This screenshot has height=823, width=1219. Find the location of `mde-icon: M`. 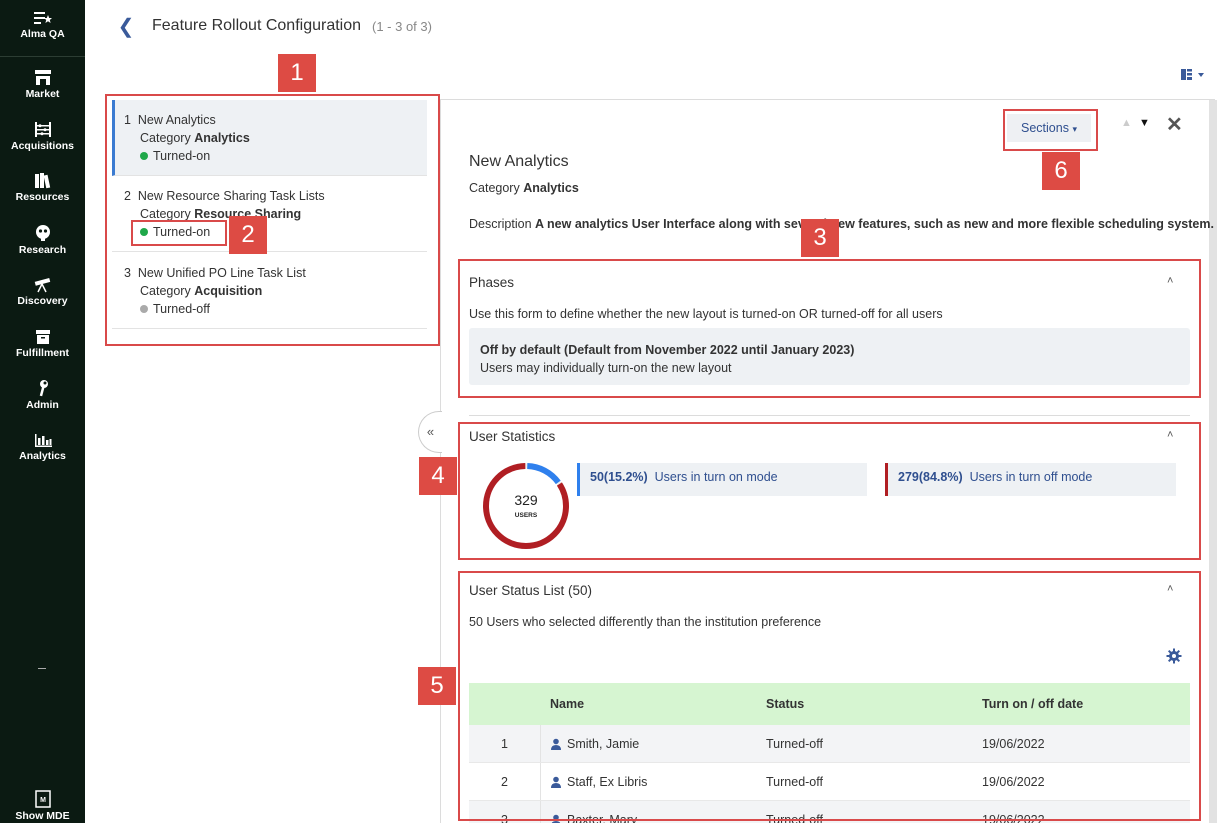

mde-icon: M is located at coordinates (42, 799).